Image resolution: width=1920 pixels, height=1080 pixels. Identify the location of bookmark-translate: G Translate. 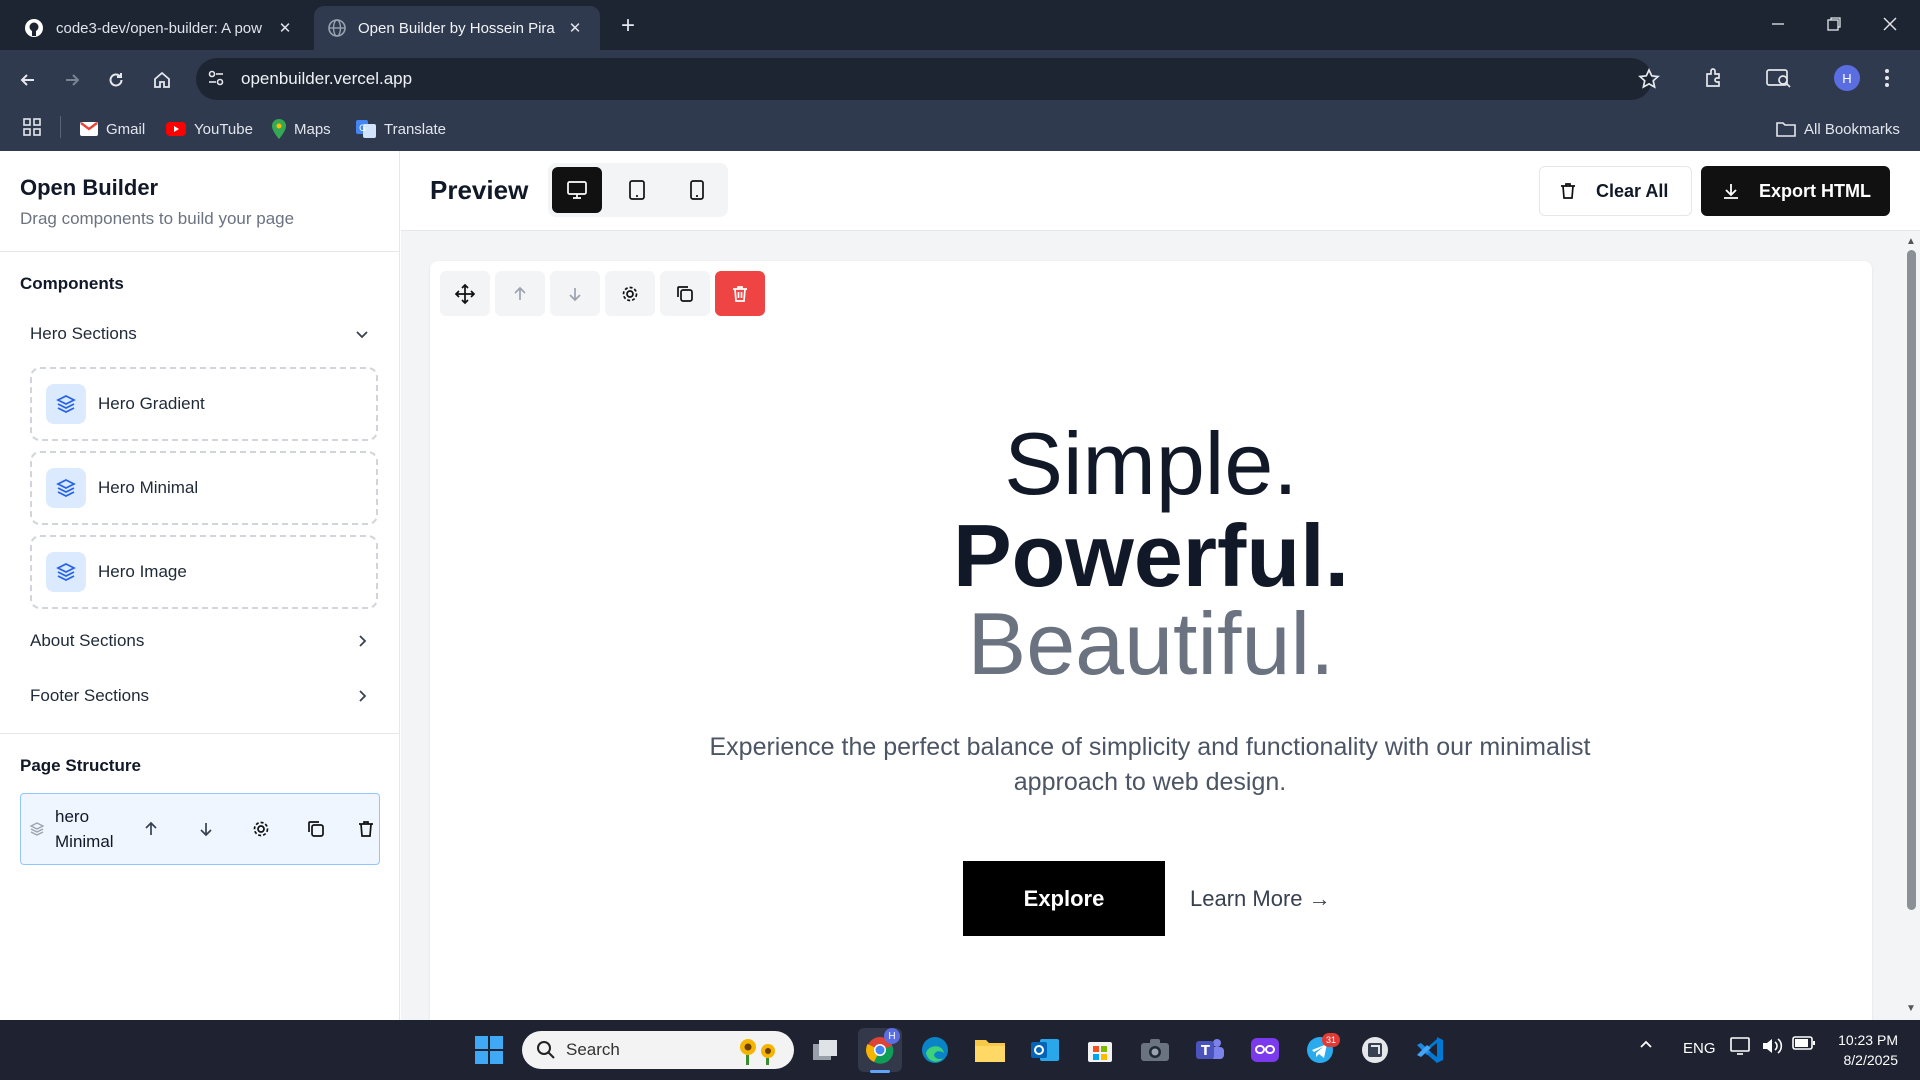
(401, 129).